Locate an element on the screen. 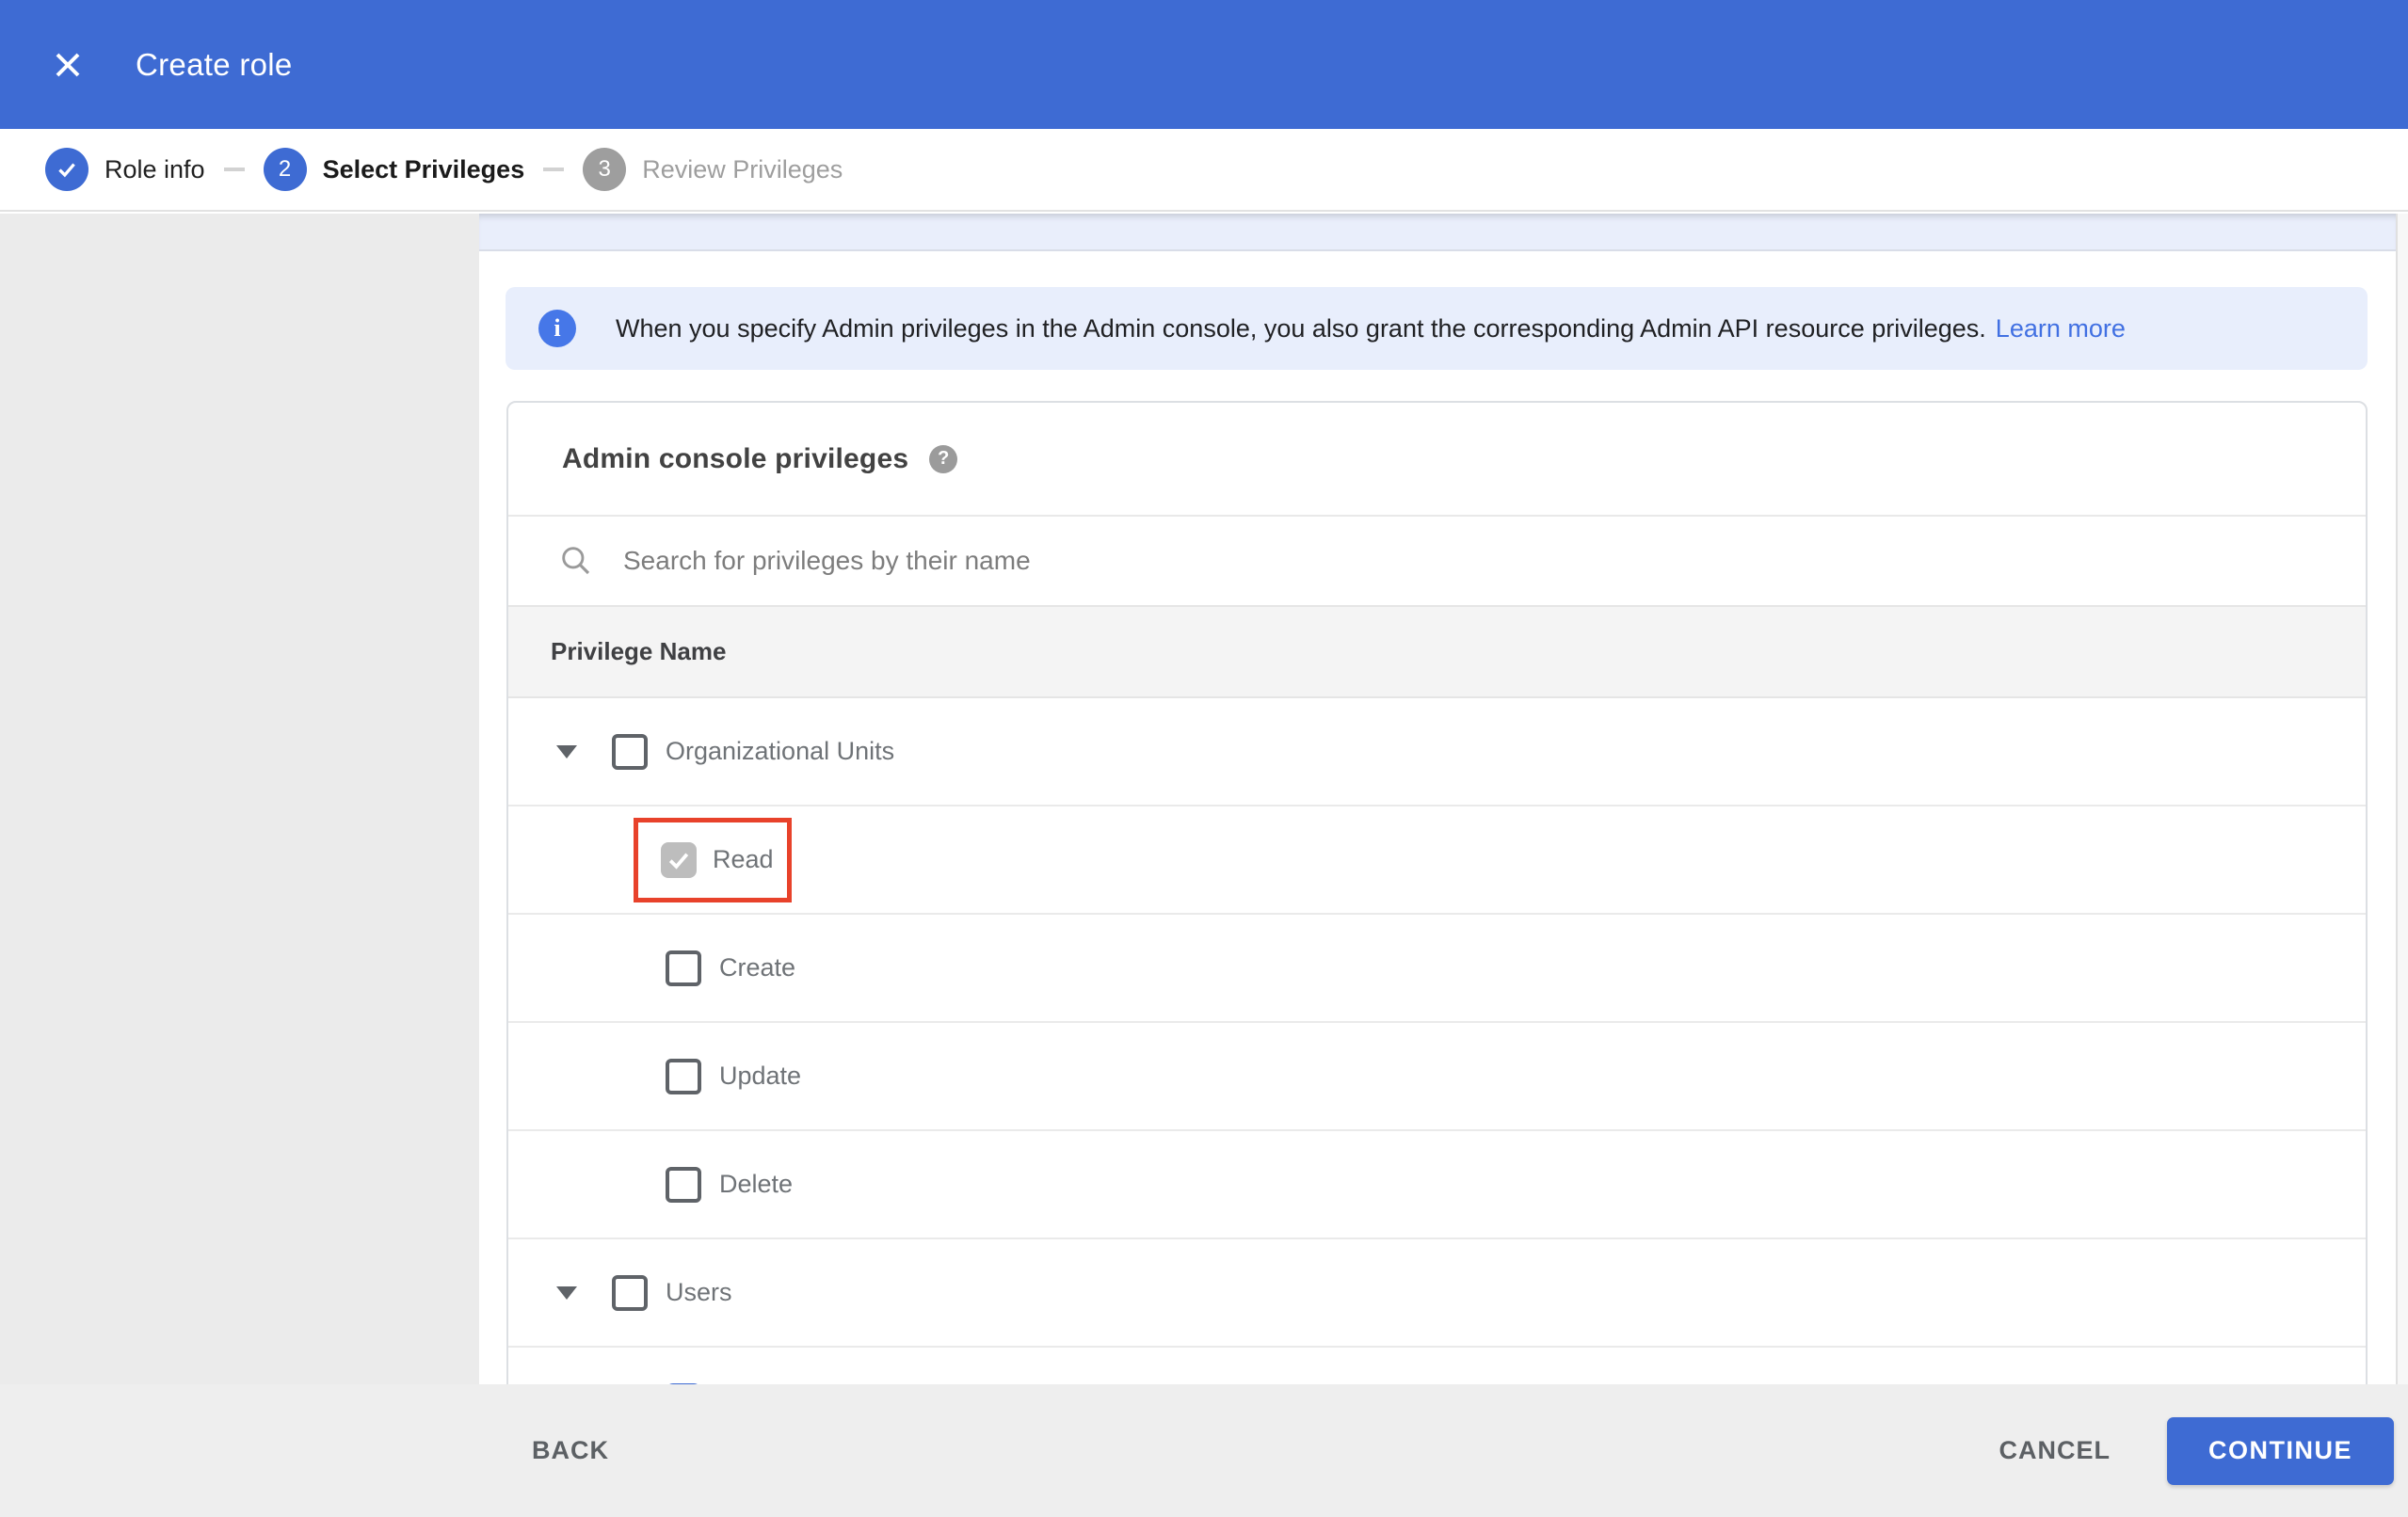  step-number: 3 is located at coordinates (605, 169).